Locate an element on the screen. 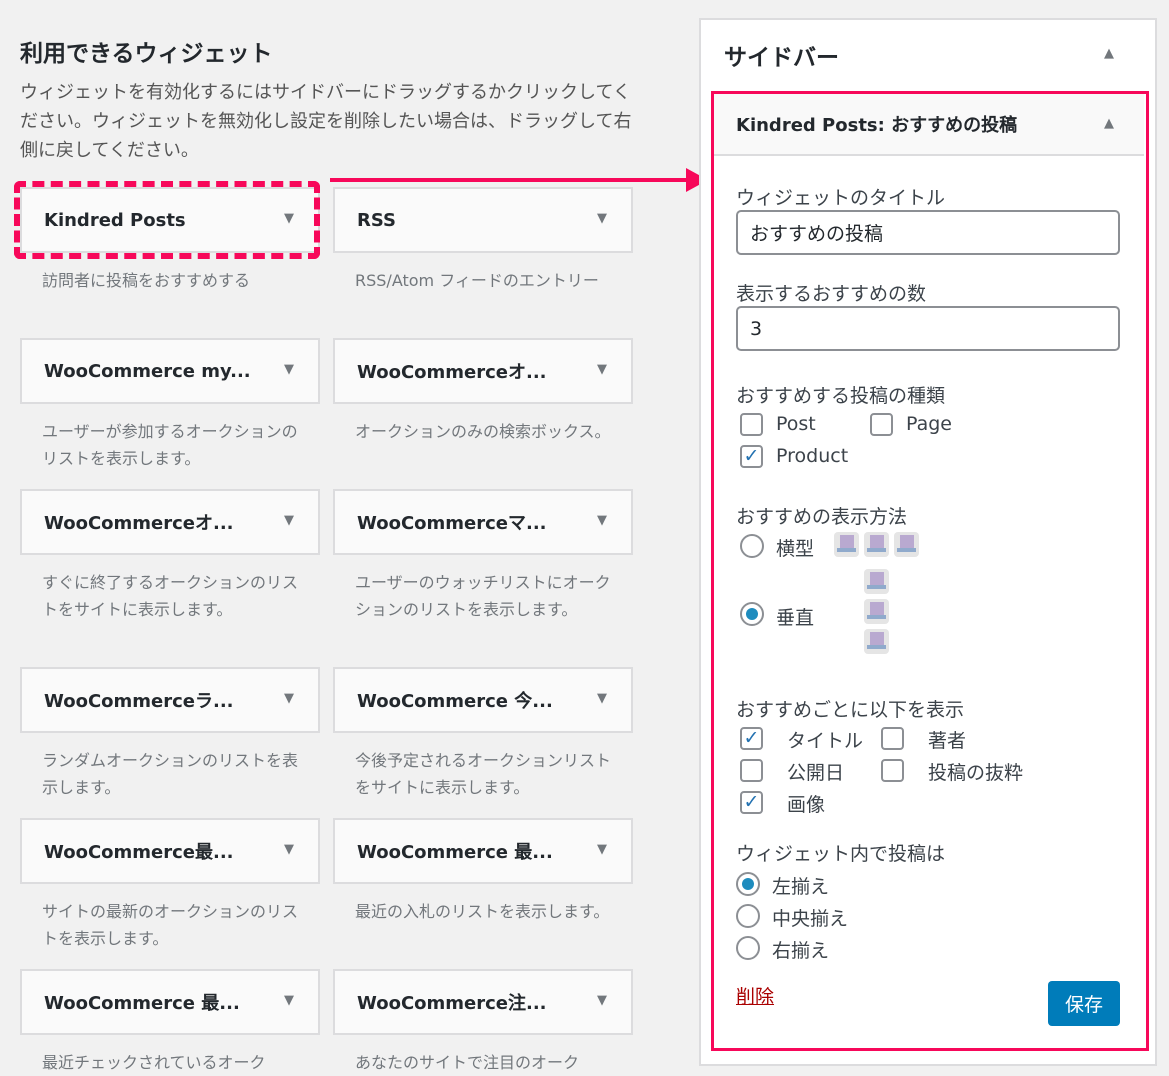 The image size is (1169, 1076). widget-item: WooCommerceラ... ▼ is located at coordinates (170, 700).